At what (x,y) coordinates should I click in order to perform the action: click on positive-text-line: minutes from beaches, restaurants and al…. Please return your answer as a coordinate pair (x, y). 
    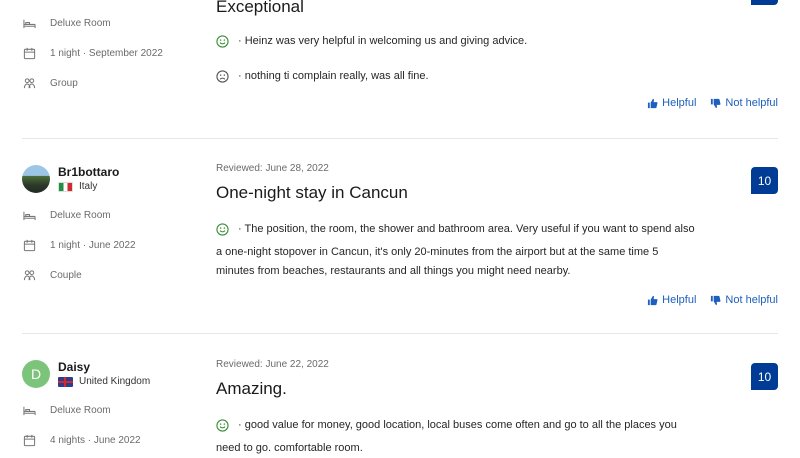
    Looking at the image, I should click on (393, 271).